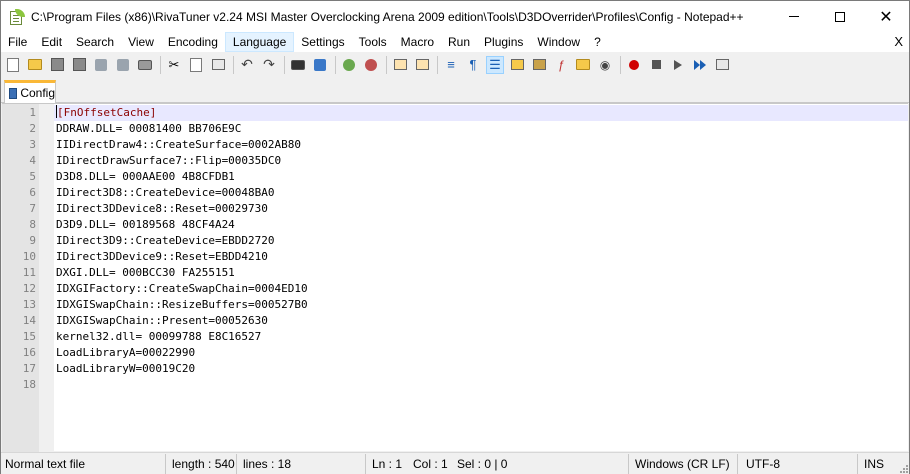 The width and height of the screenshot is (910, 474). What do you see at coordinates (597, 42) in the screenshot?
I see `menu-help: ?` at bounding box center [597, 42].